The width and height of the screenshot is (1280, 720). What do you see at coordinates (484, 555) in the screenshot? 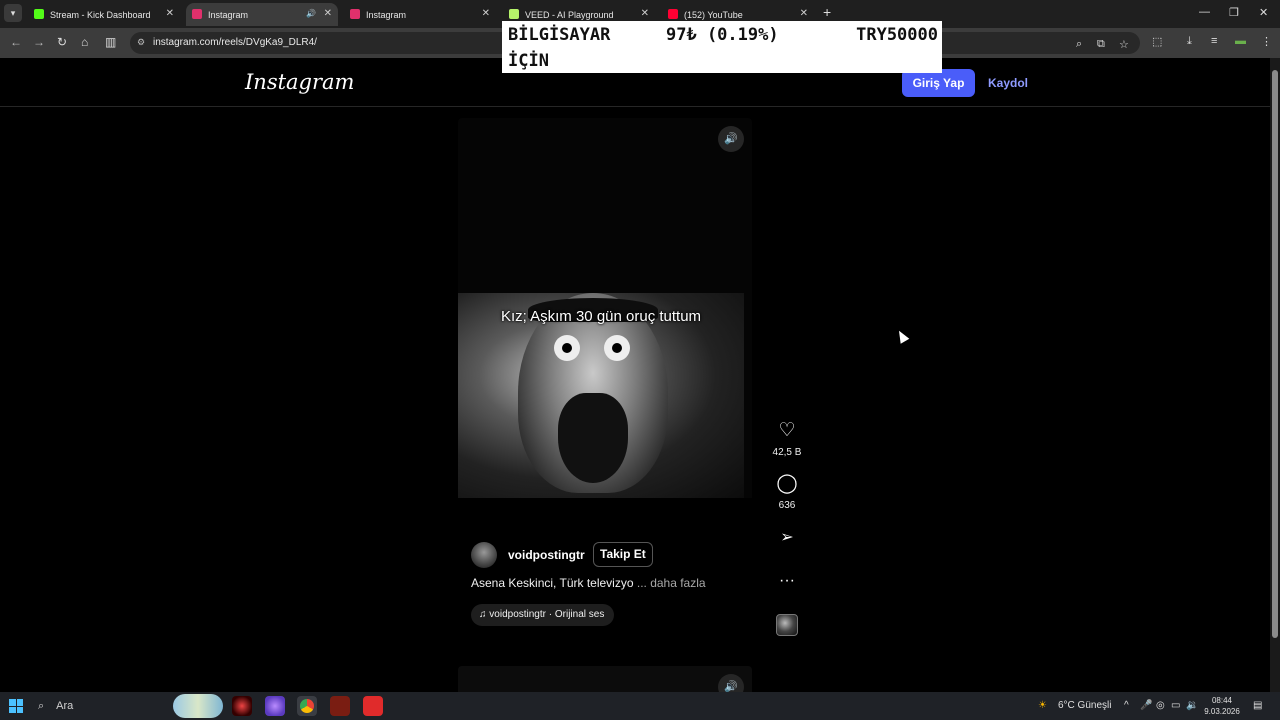
I see `avatar` at bounding box center [484, 555].